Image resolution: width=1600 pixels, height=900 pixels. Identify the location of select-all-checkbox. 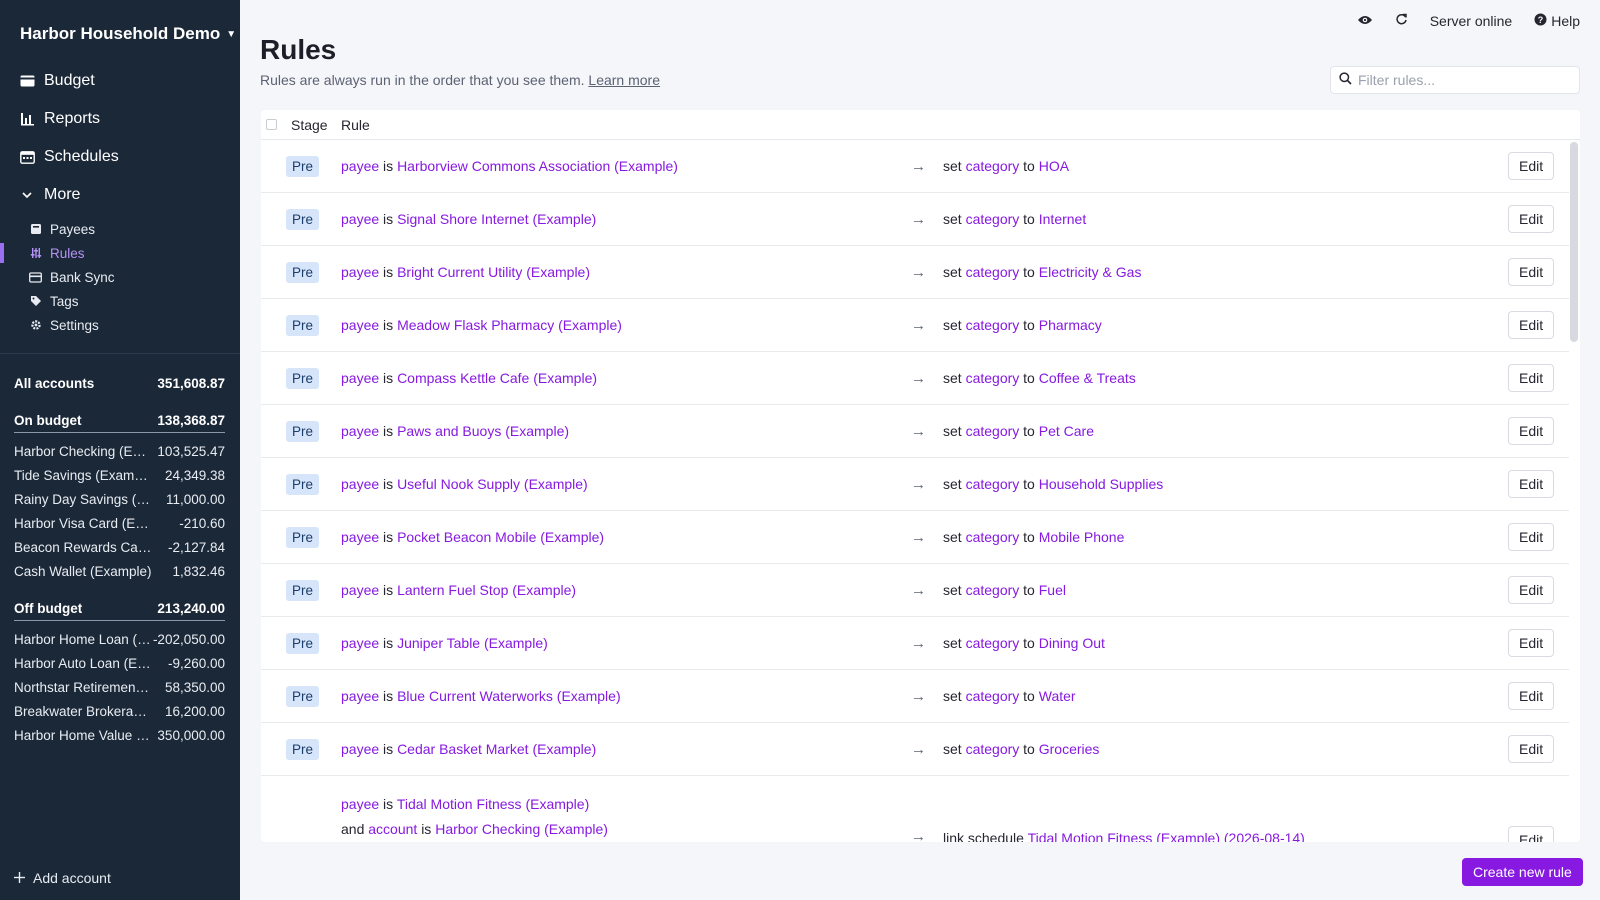
(271, 124).